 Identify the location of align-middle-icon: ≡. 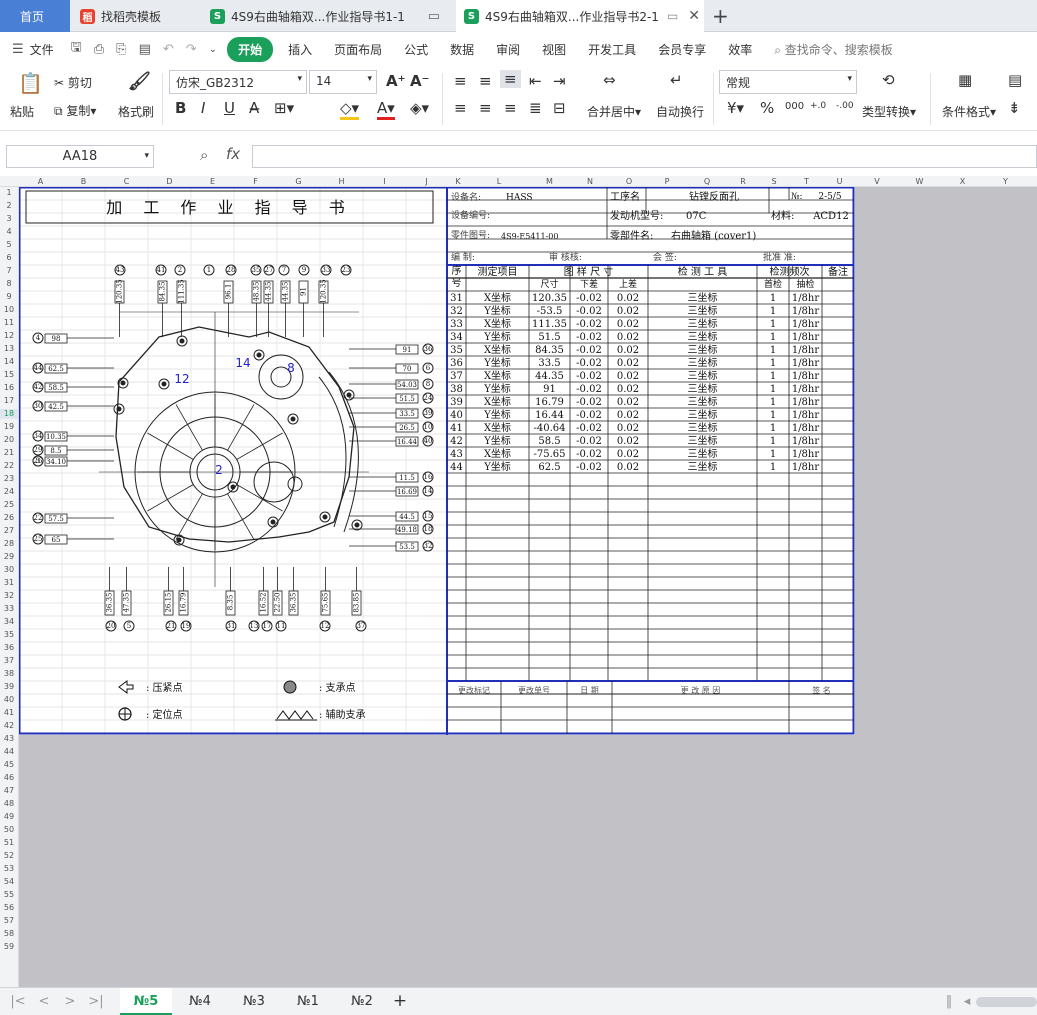
(485, 81).